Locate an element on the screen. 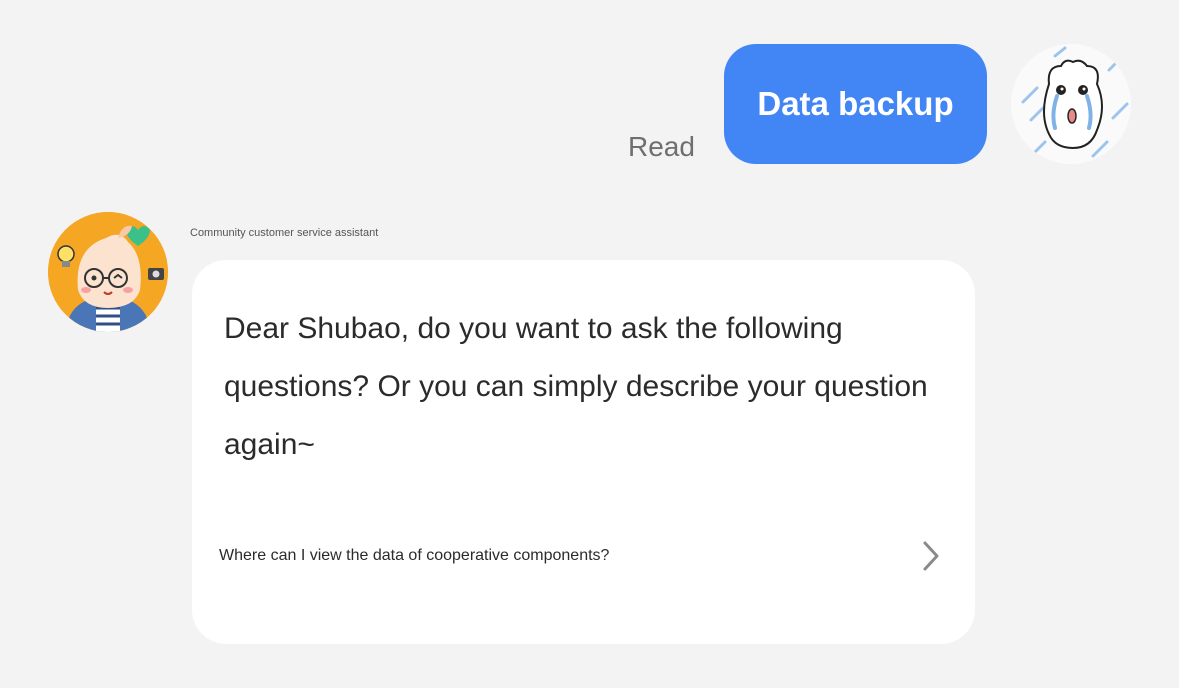 This screenshot has height=688, width=1179. chevron-right-icon is located at coordinates (931, 556).